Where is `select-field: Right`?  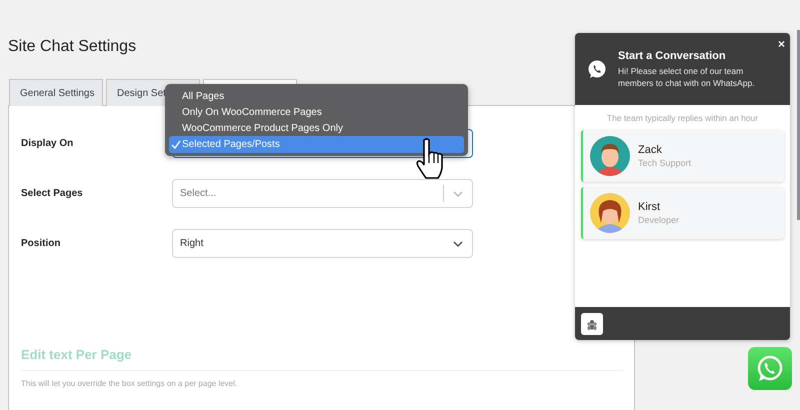 select-field: Right is located at coordinates (322, 243).